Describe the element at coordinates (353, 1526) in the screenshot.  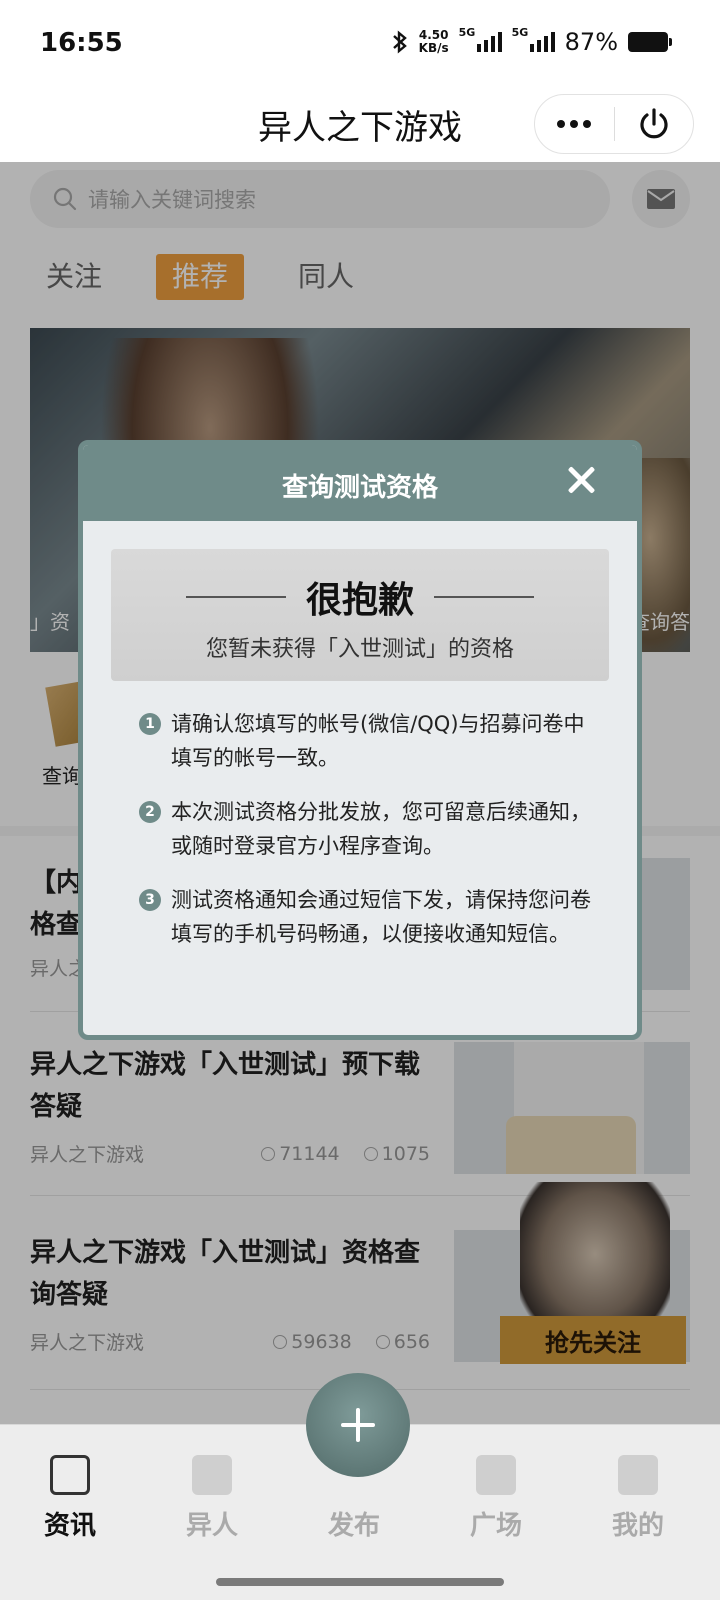
I see `tabbar-label: 发布` at that location.